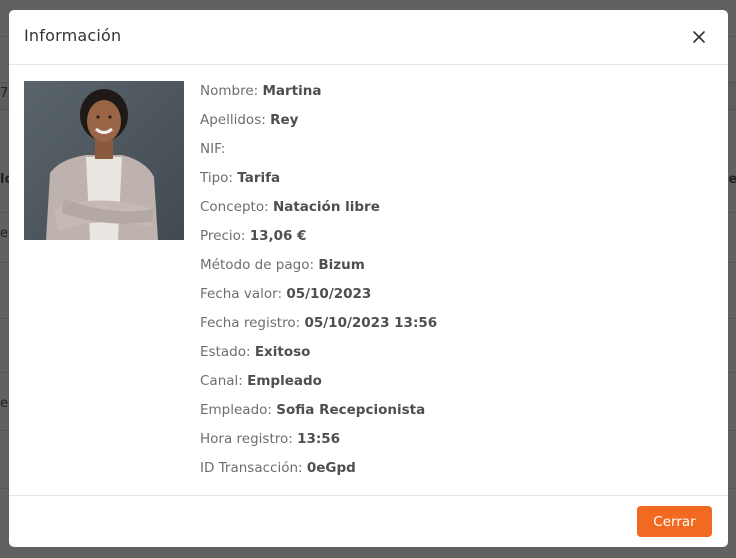  What do you see at coordinates (368, 521) in the screenshot?
I see `modal-footer: Cerrar` at bounding box center [368, 521].